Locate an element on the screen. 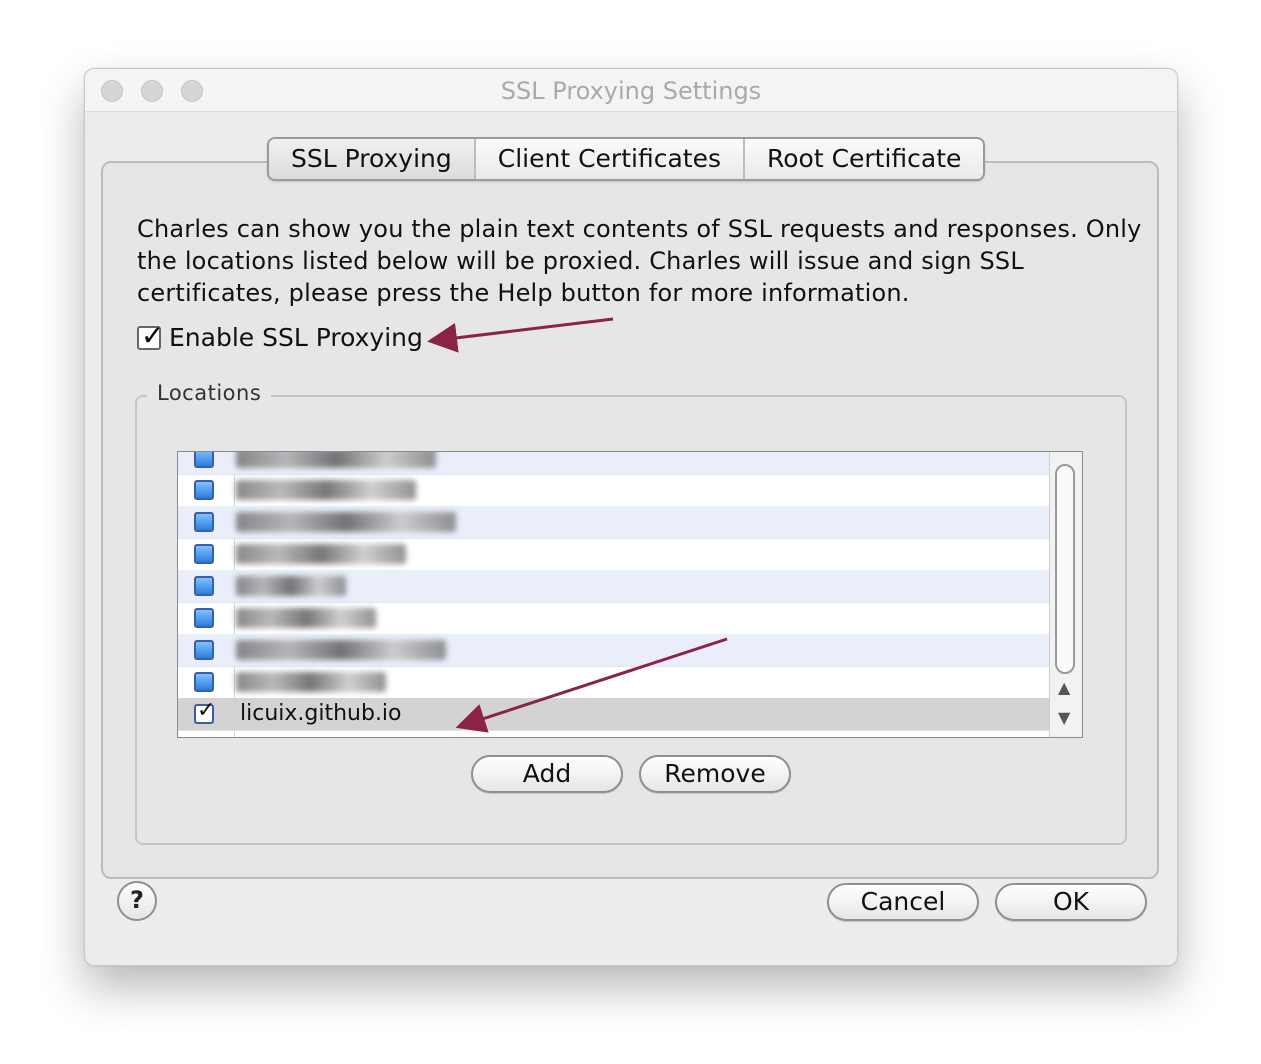 Image resolution: width=1261 pixels, height=1064 pixels. tab-client-certificates: Client Certificates is located at coordinates (610, 159).